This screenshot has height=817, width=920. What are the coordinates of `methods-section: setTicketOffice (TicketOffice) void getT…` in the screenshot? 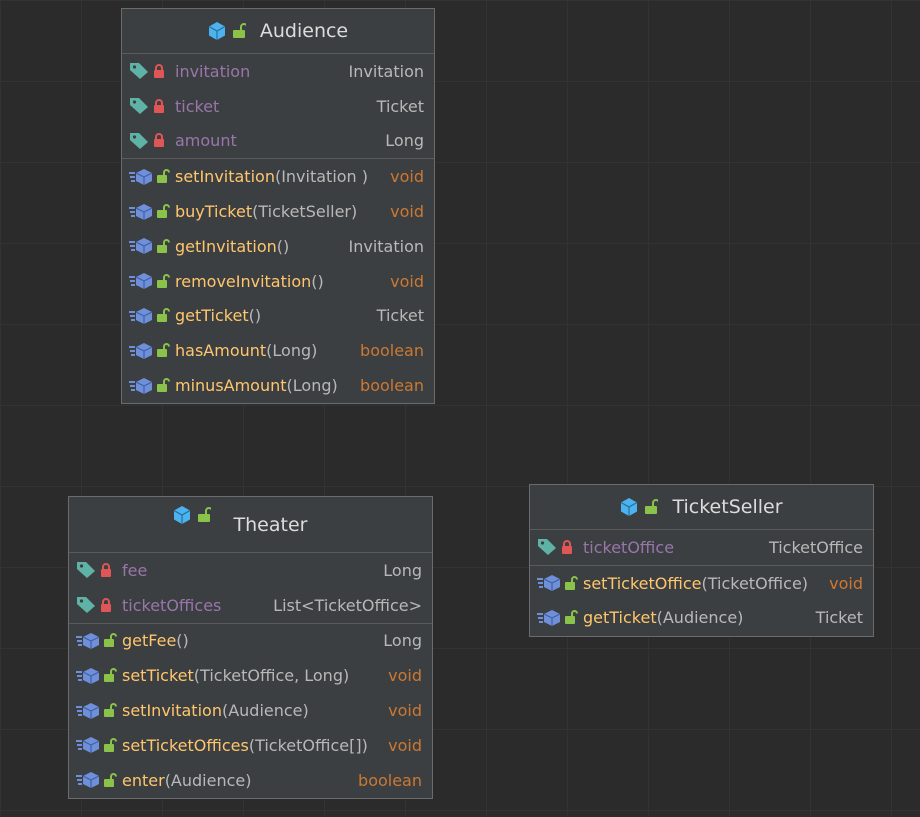 It's located at (701, 601).